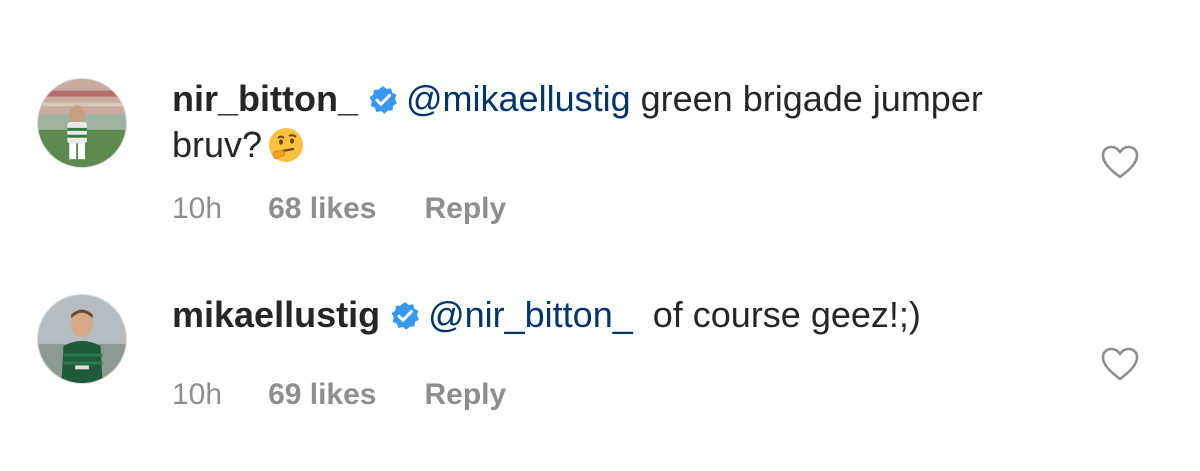  What do you see at coordinates (530, 314) in the screenshot?
I see `comment-mention: @nir_bitton_` at bounding box center [530, 314].